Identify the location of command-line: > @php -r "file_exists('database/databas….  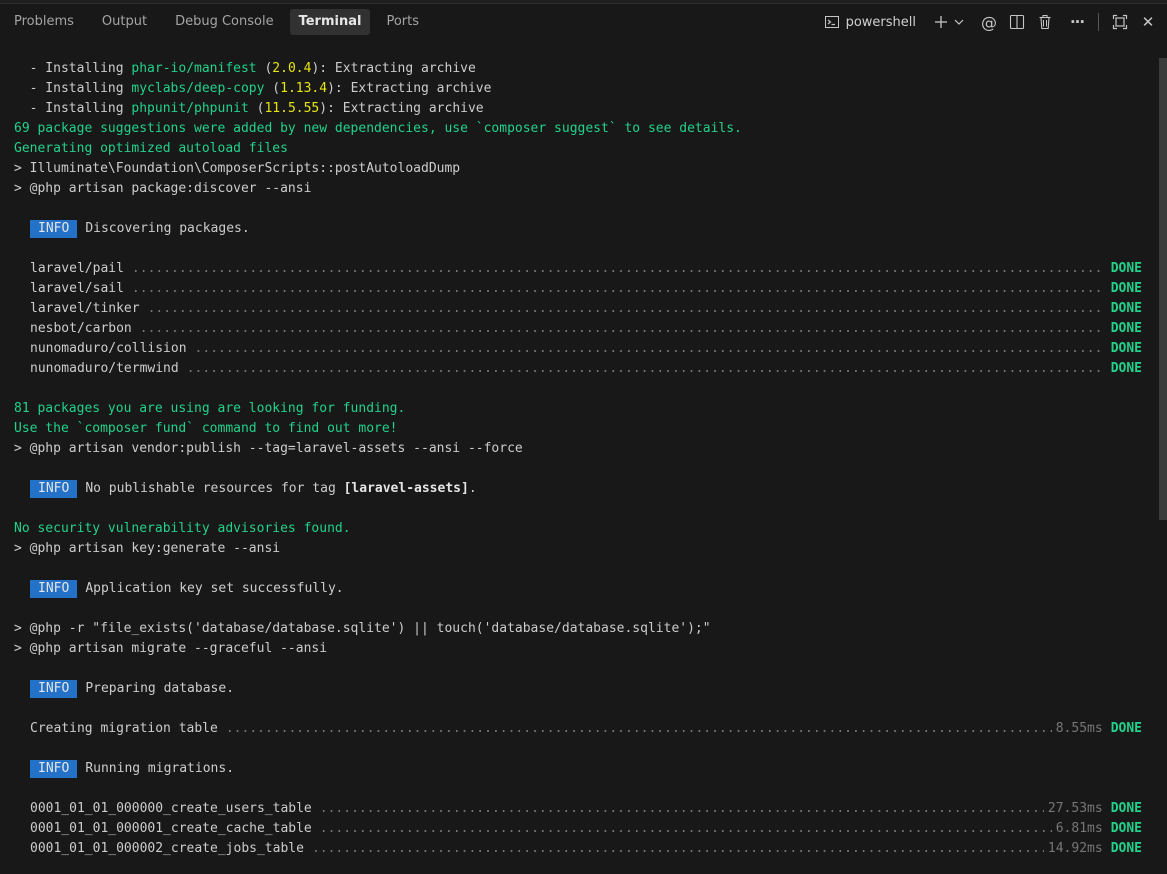
(362, 628).